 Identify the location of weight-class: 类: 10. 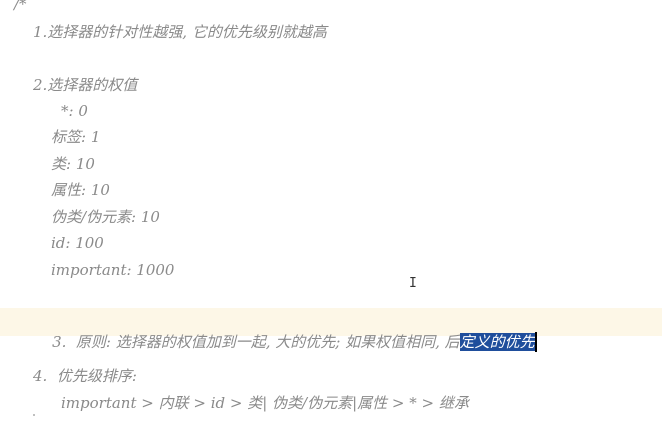
(73, 164).